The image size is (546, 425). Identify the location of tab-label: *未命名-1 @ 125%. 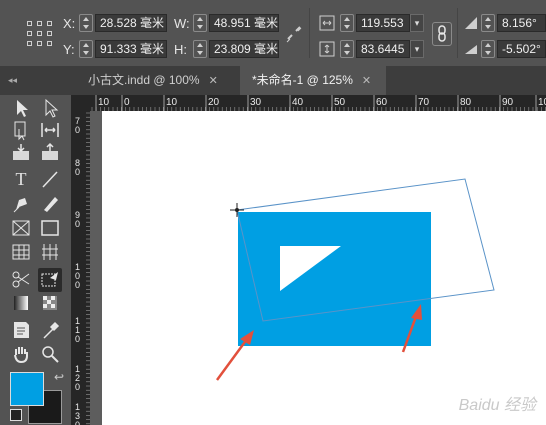
(302, 80).